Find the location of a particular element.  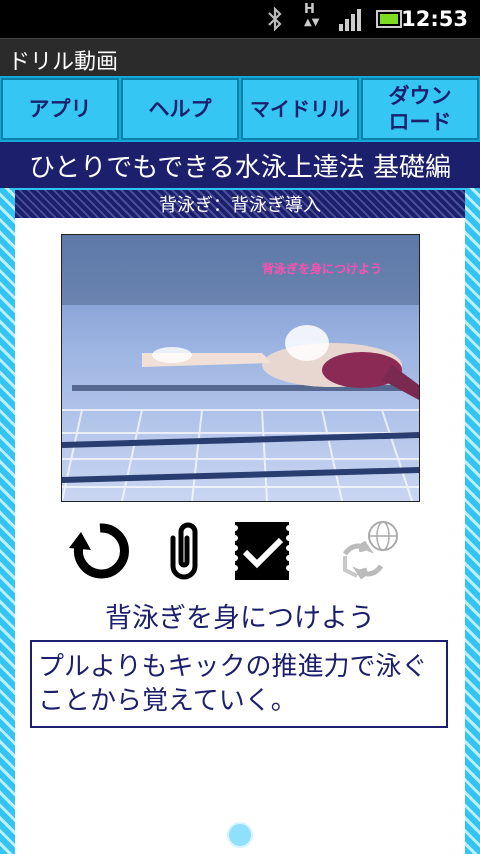

action-bar is located at coordinates (240, 554).